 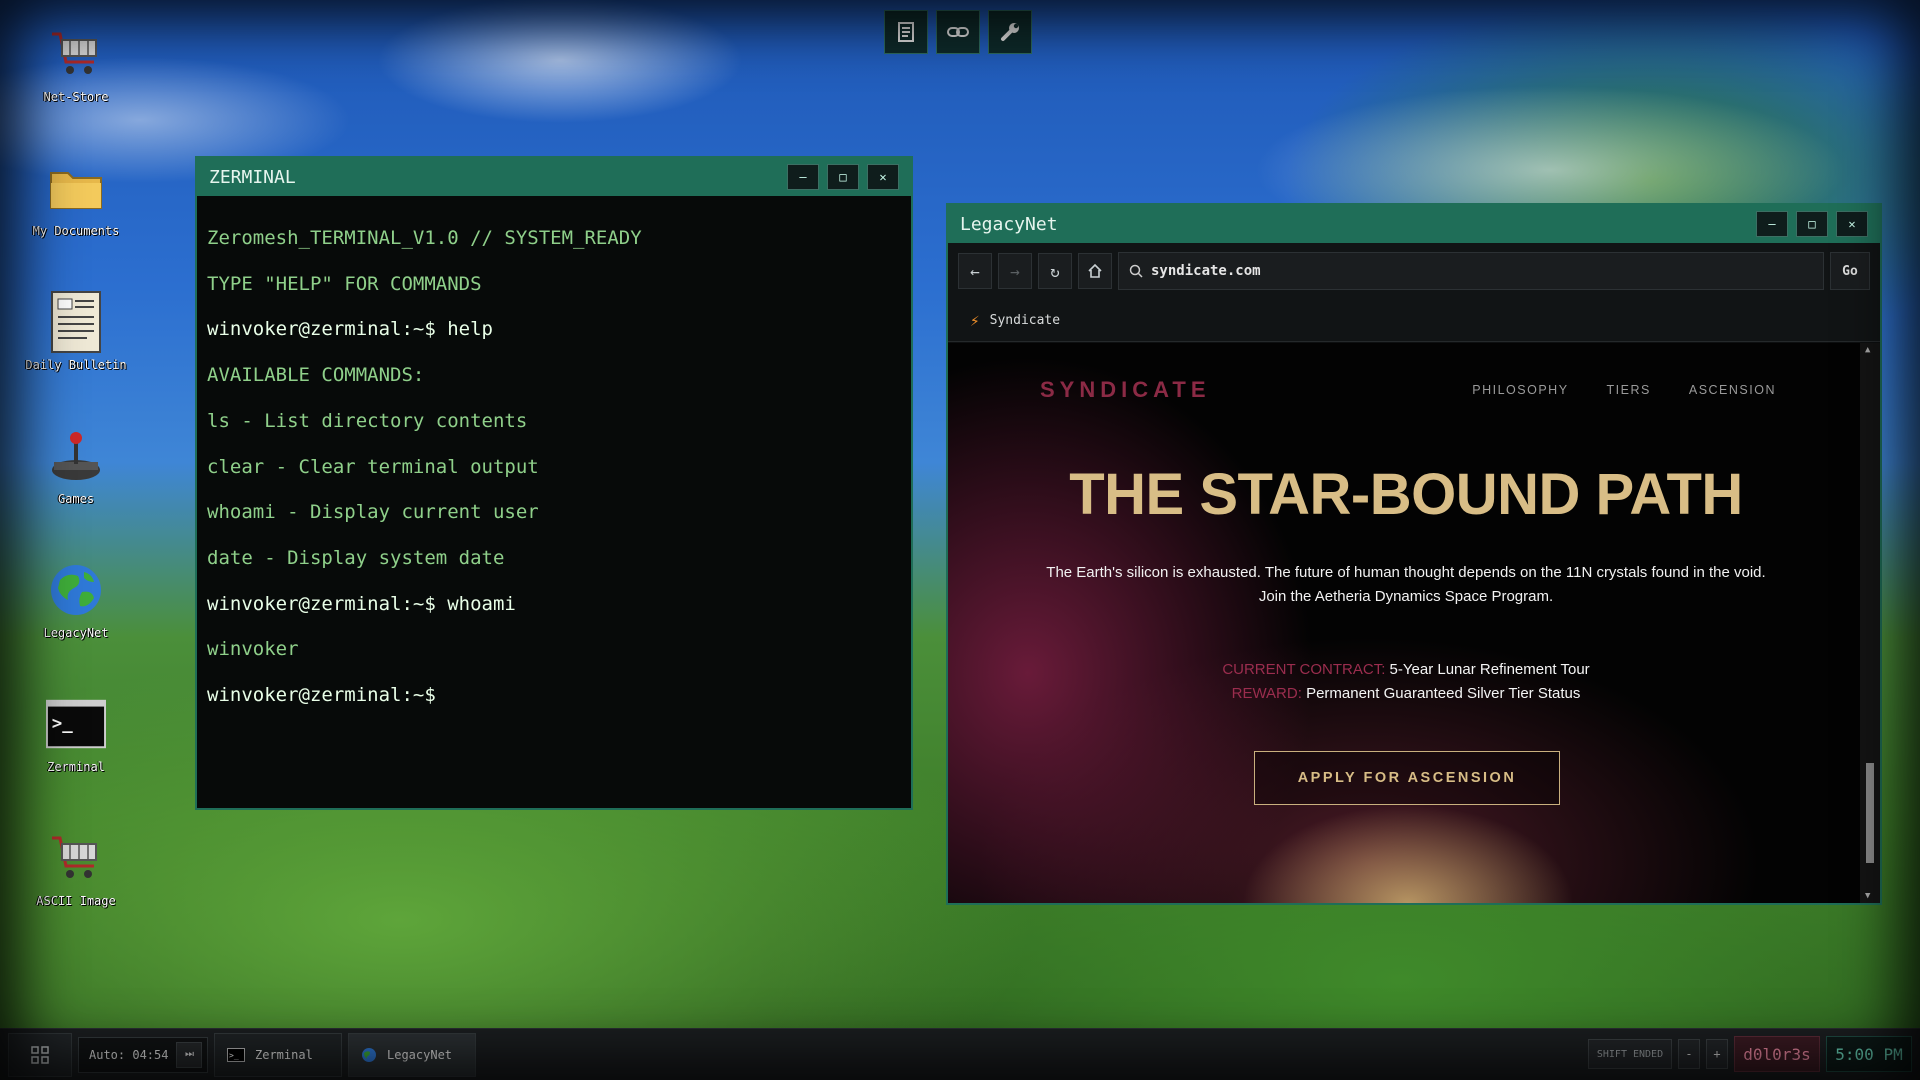 What do you see at coordinates (1850, 271) in the screenshot?
I see `go-button: Go` at bounding box center [1850, 271].